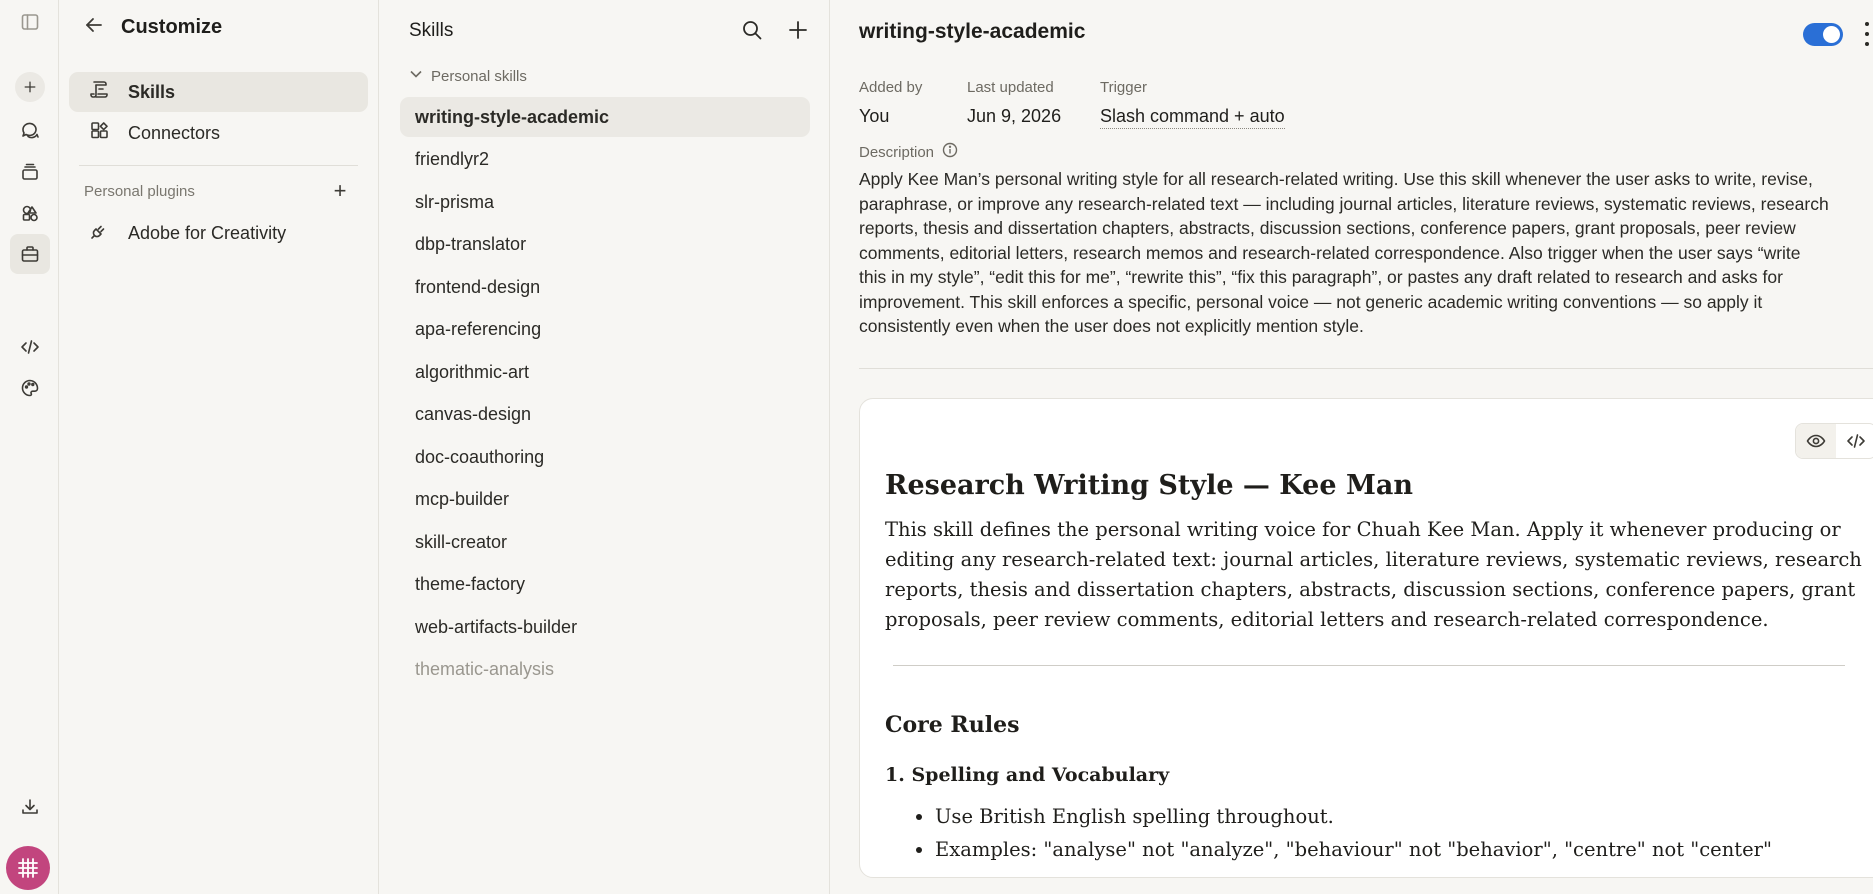  Describe the element at coordinates (897, 152) in the screenshot. I see `description-label-text: Description` at that location.